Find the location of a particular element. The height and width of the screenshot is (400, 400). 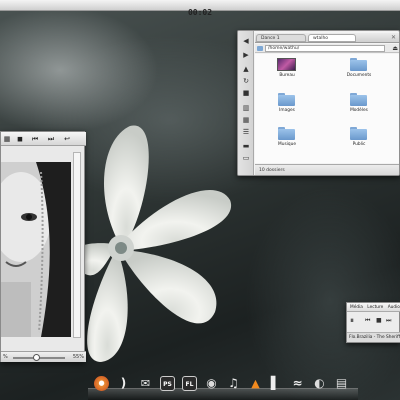

flower-center is located at coordinates (121, 248).